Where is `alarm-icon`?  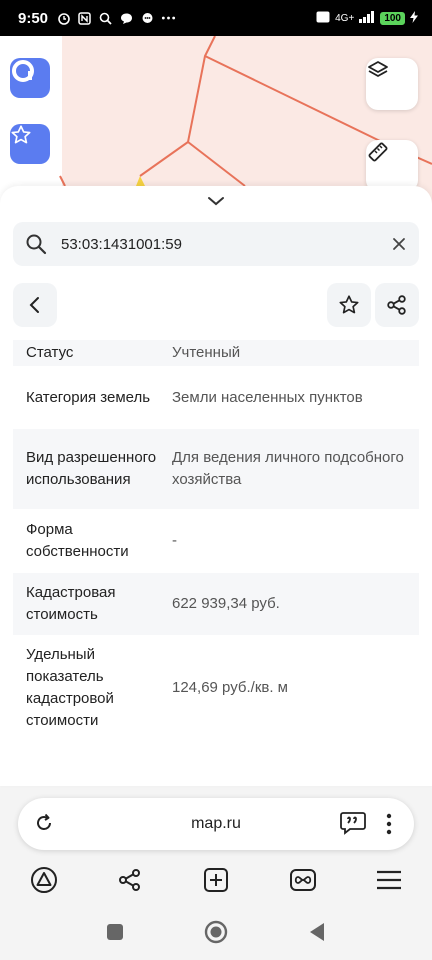
alarm-icon is located at coordinates (63, 18).